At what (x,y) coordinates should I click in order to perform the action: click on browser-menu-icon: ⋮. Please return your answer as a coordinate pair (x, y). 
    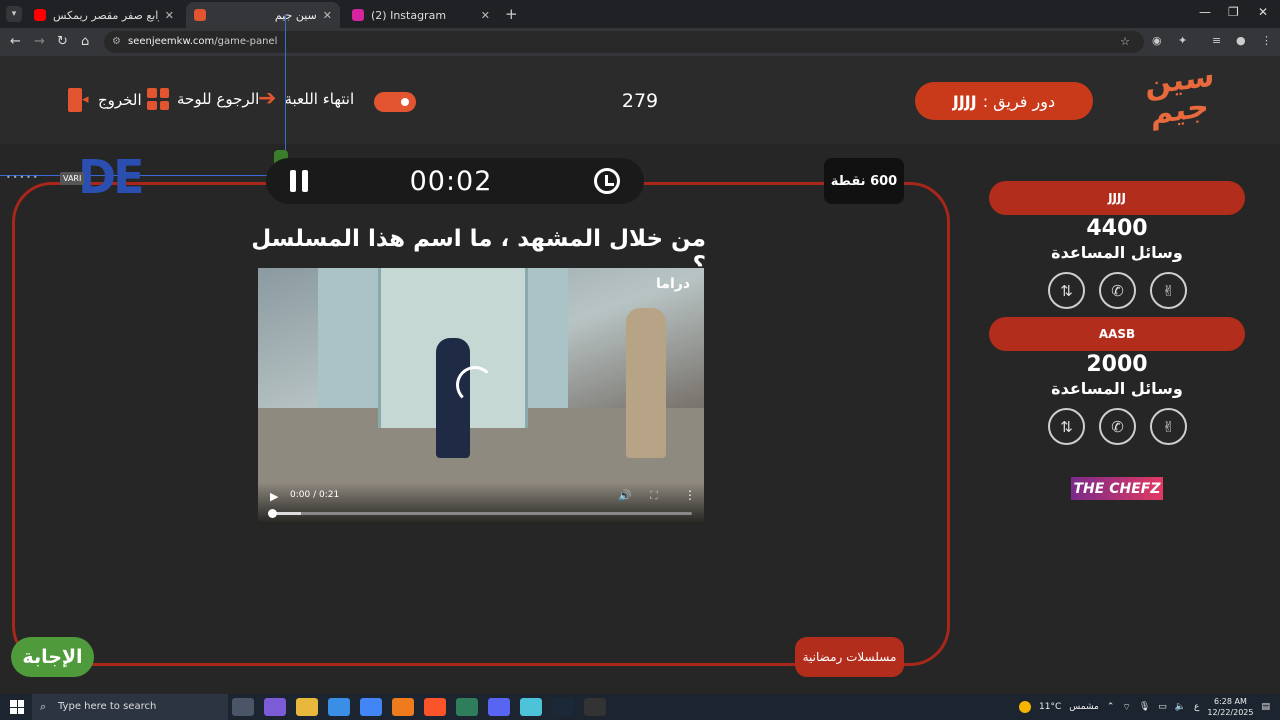
    Looking at the image, I should click on (1266, 40).